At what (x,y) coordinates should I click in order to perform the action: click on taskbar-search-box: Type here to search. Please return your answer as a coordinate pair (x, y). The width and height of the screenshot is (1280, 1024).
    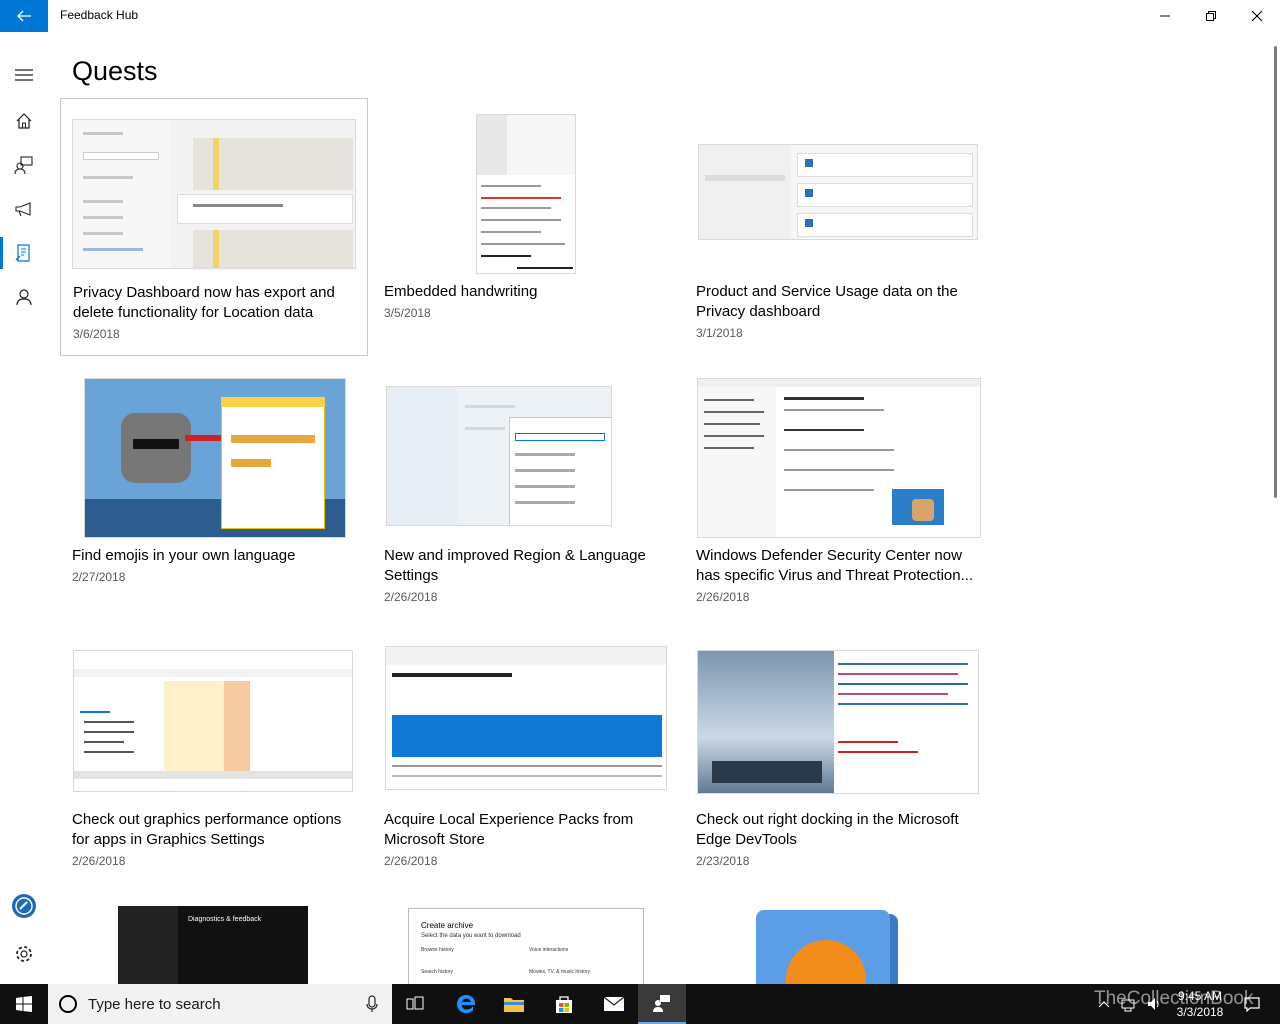
    Looking at the image, I should click on (220, 1004).